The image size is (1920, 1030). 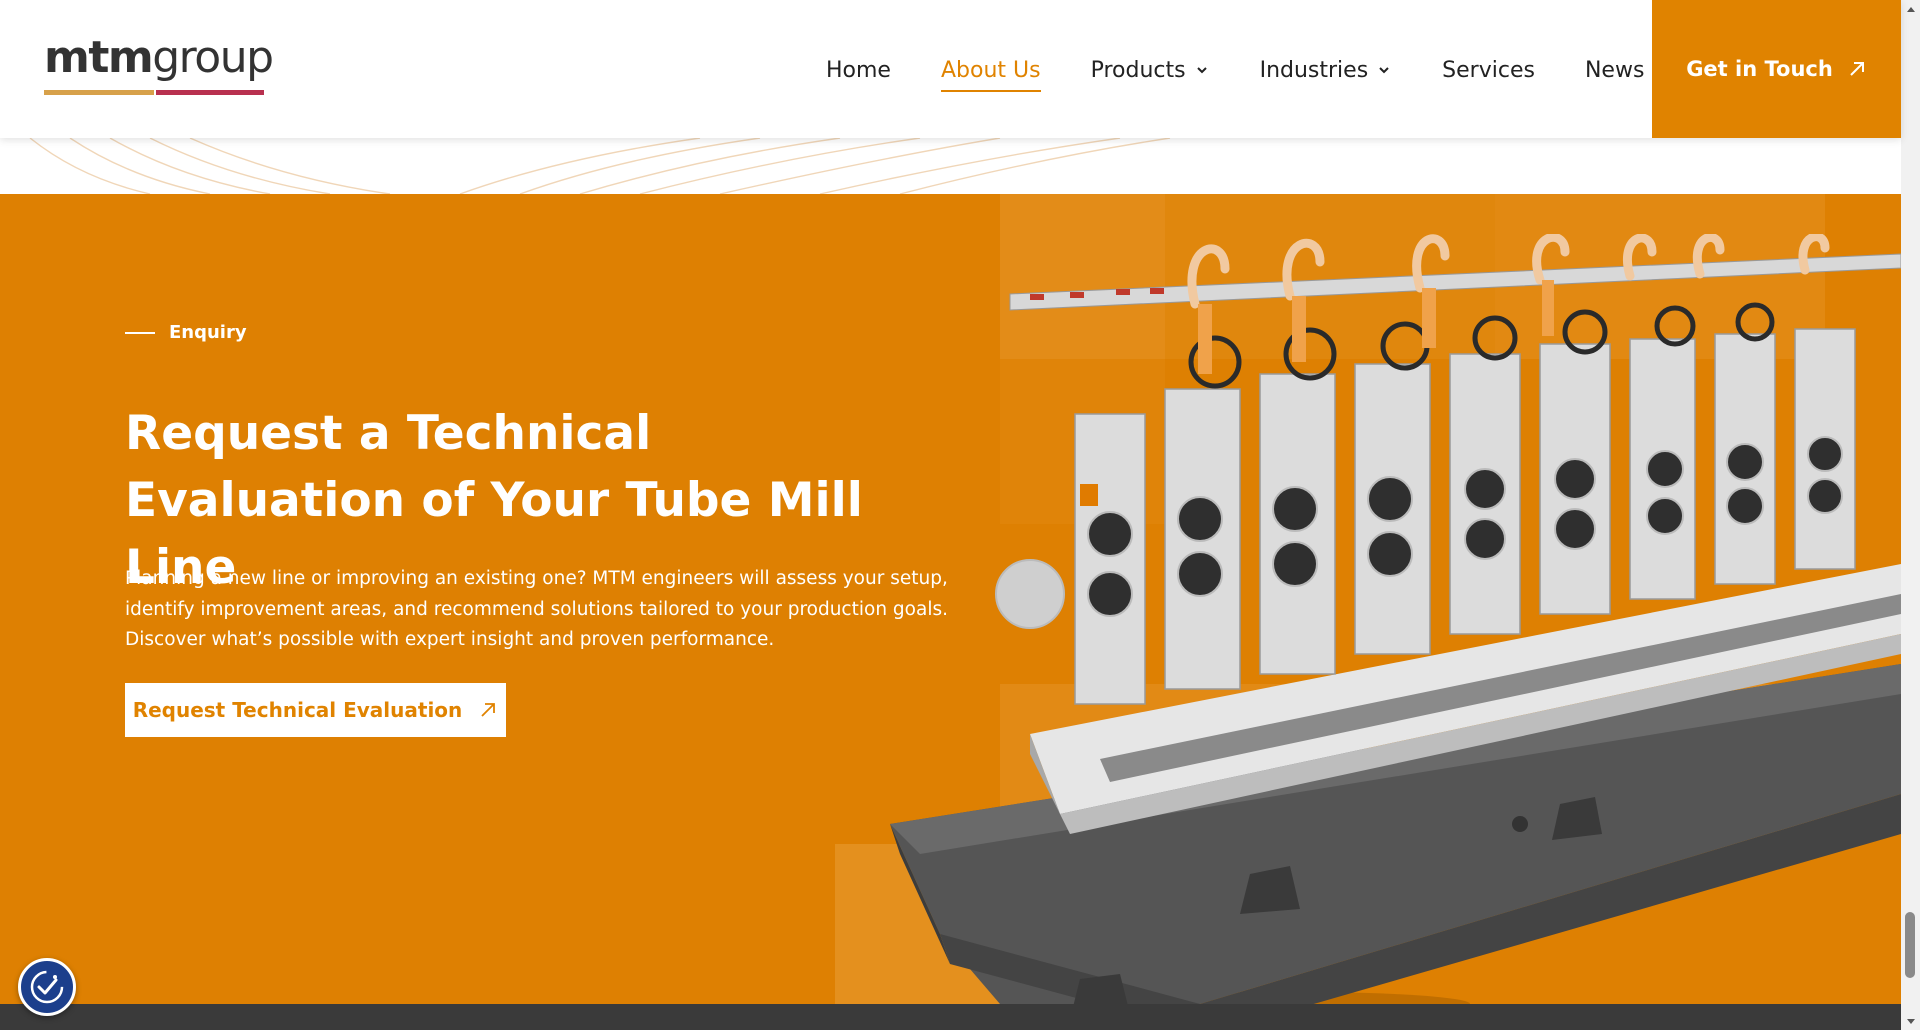 What do you see at coordinates (858, 70) in the screenshot?
I see `nav-item-home: Home` at bounding box center [858, 70].